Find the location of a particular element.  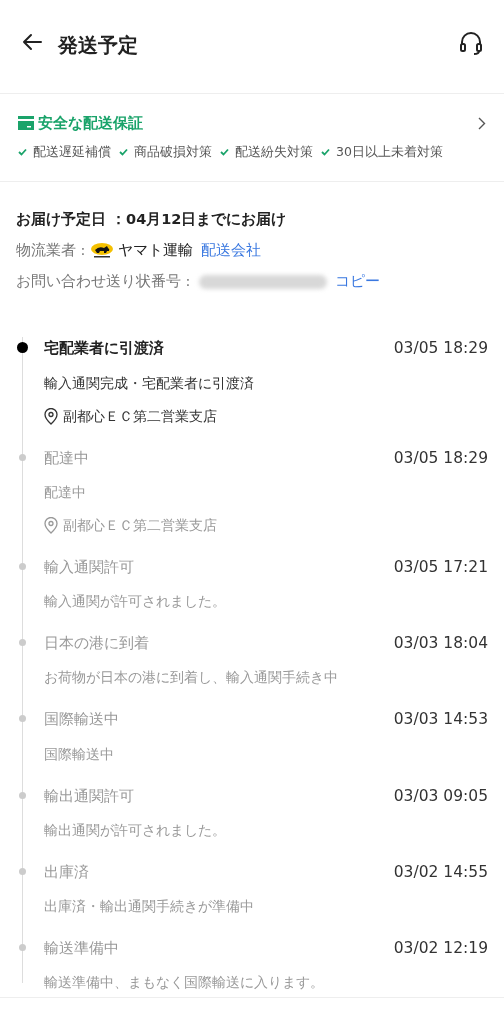

guarantee-item: 配送遅延補償 is located at coordinates (72, 151).